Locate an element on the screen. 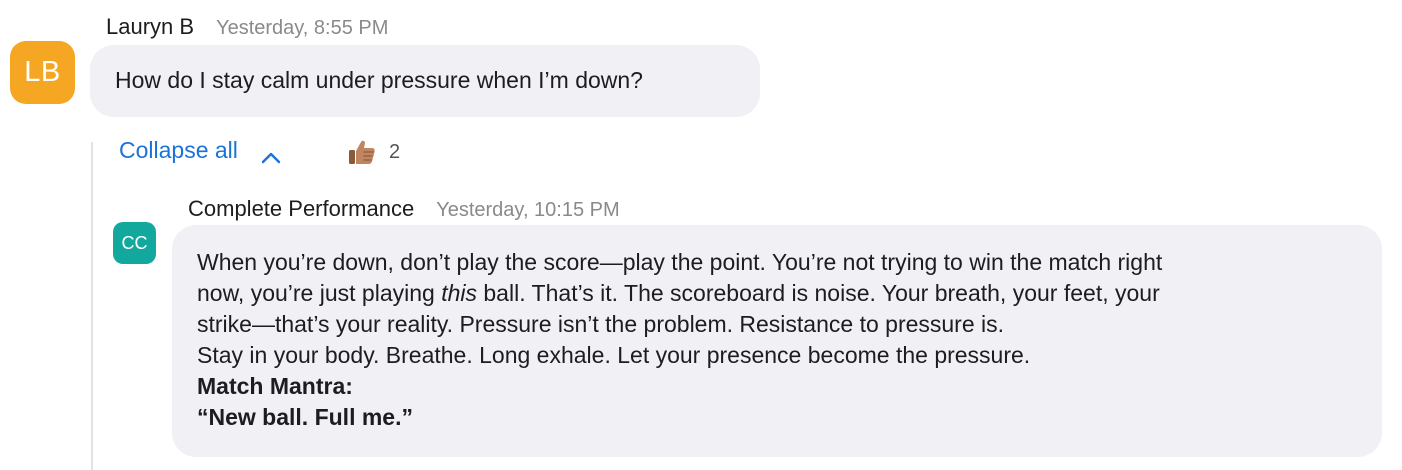 The image size is (1402, 470). collapse-all-button: Collapse all is located at coordinates (200, 150).